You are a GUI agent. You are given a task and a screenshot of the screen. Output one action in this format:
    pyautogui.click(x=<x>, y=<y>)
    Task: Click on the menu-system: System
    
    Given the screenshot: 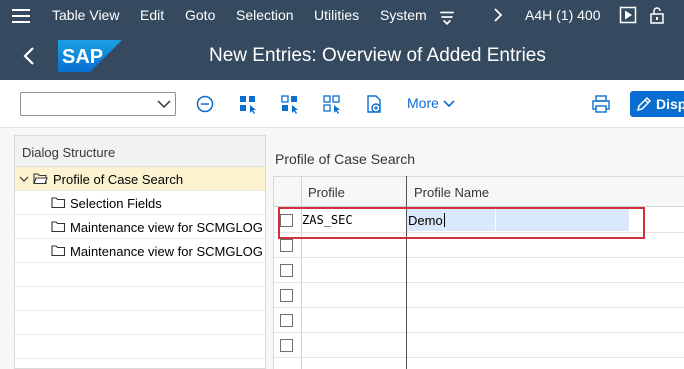 What is the action you would take?
    pyautogui.click(x=403, y=15)
    